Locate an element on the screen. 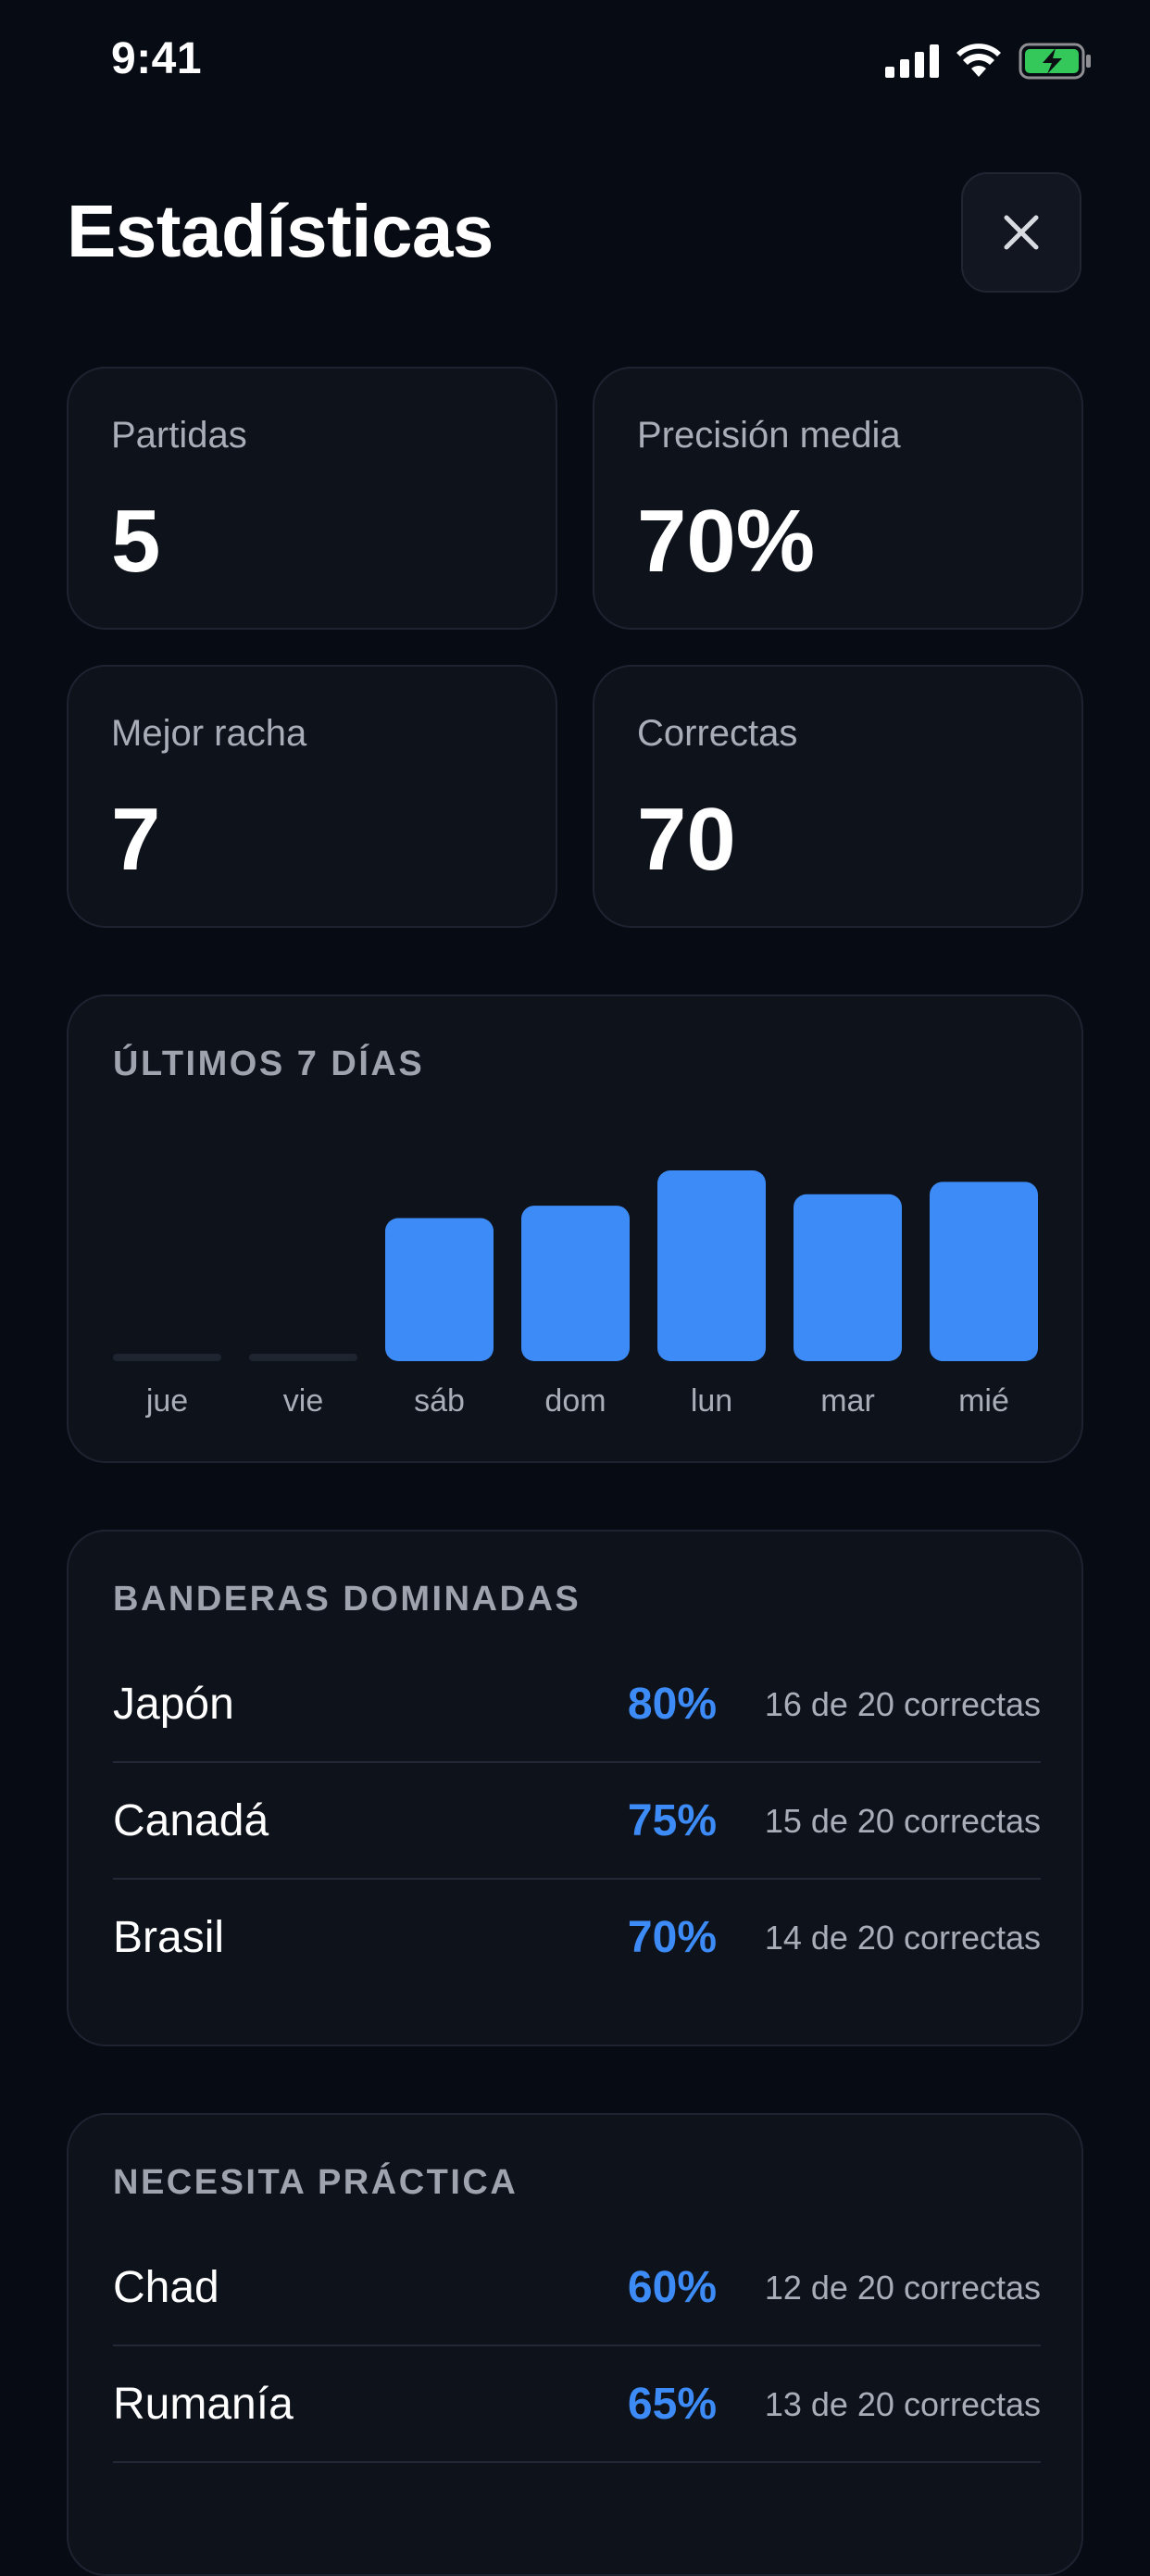 The height and width of the screenshot is (2576, 1150). stat-label: Precisión media is located at coordinates (769, 435).